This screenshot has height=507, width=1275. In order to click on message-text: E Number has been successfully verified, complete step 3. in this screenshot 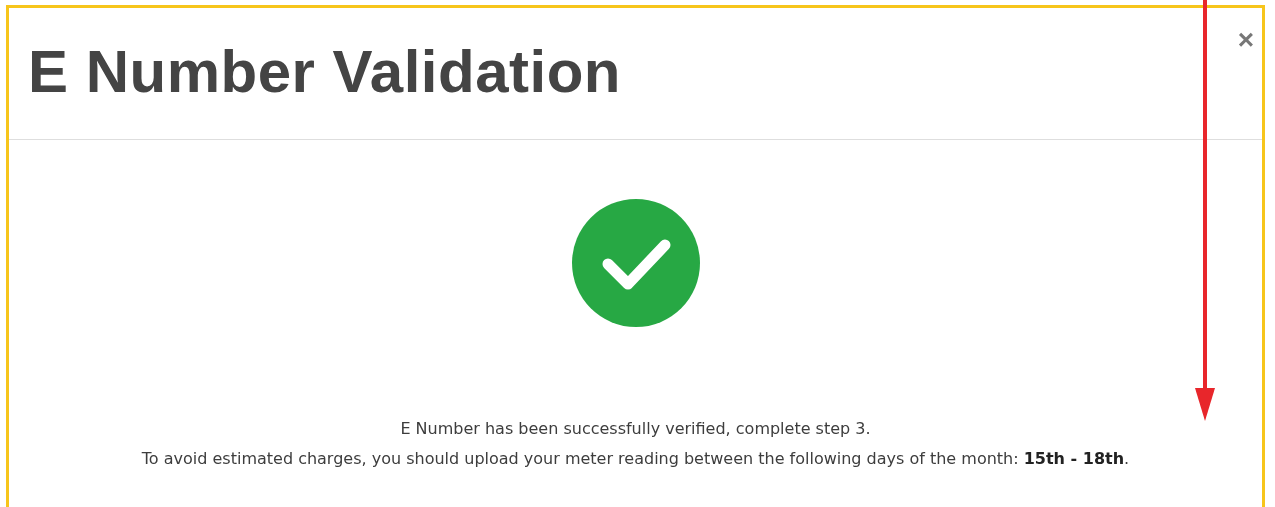, I will do `click(635, 429)`.